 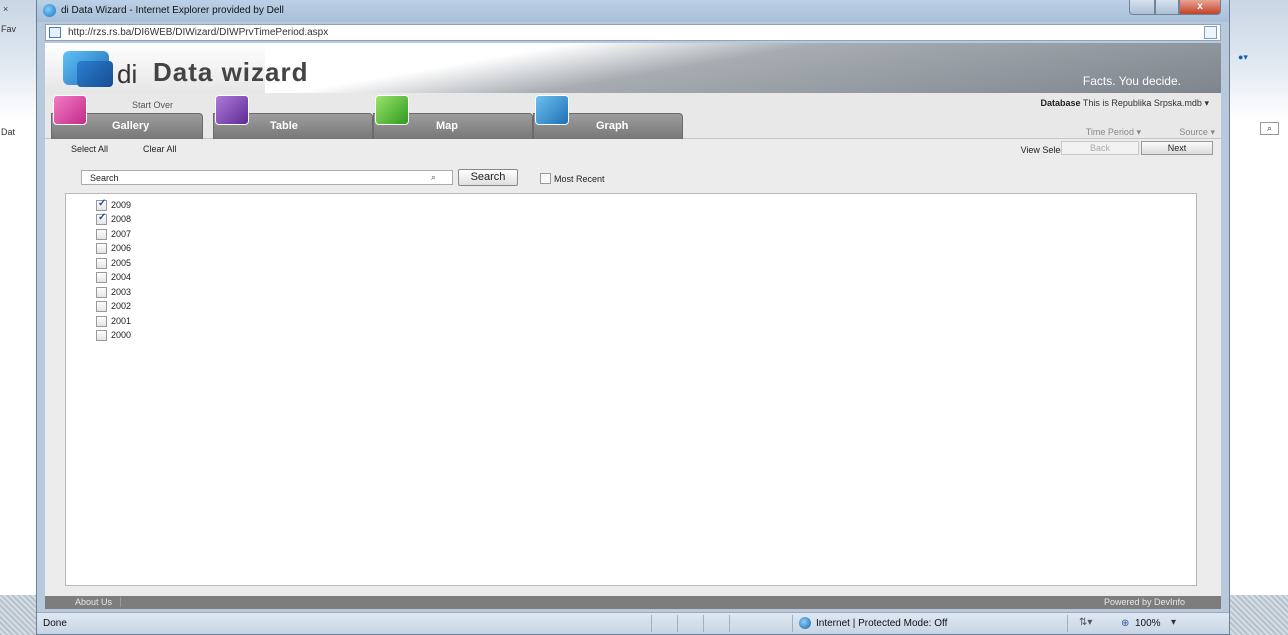 I want to click on year-label: 2003, so click(x=121, y=292).